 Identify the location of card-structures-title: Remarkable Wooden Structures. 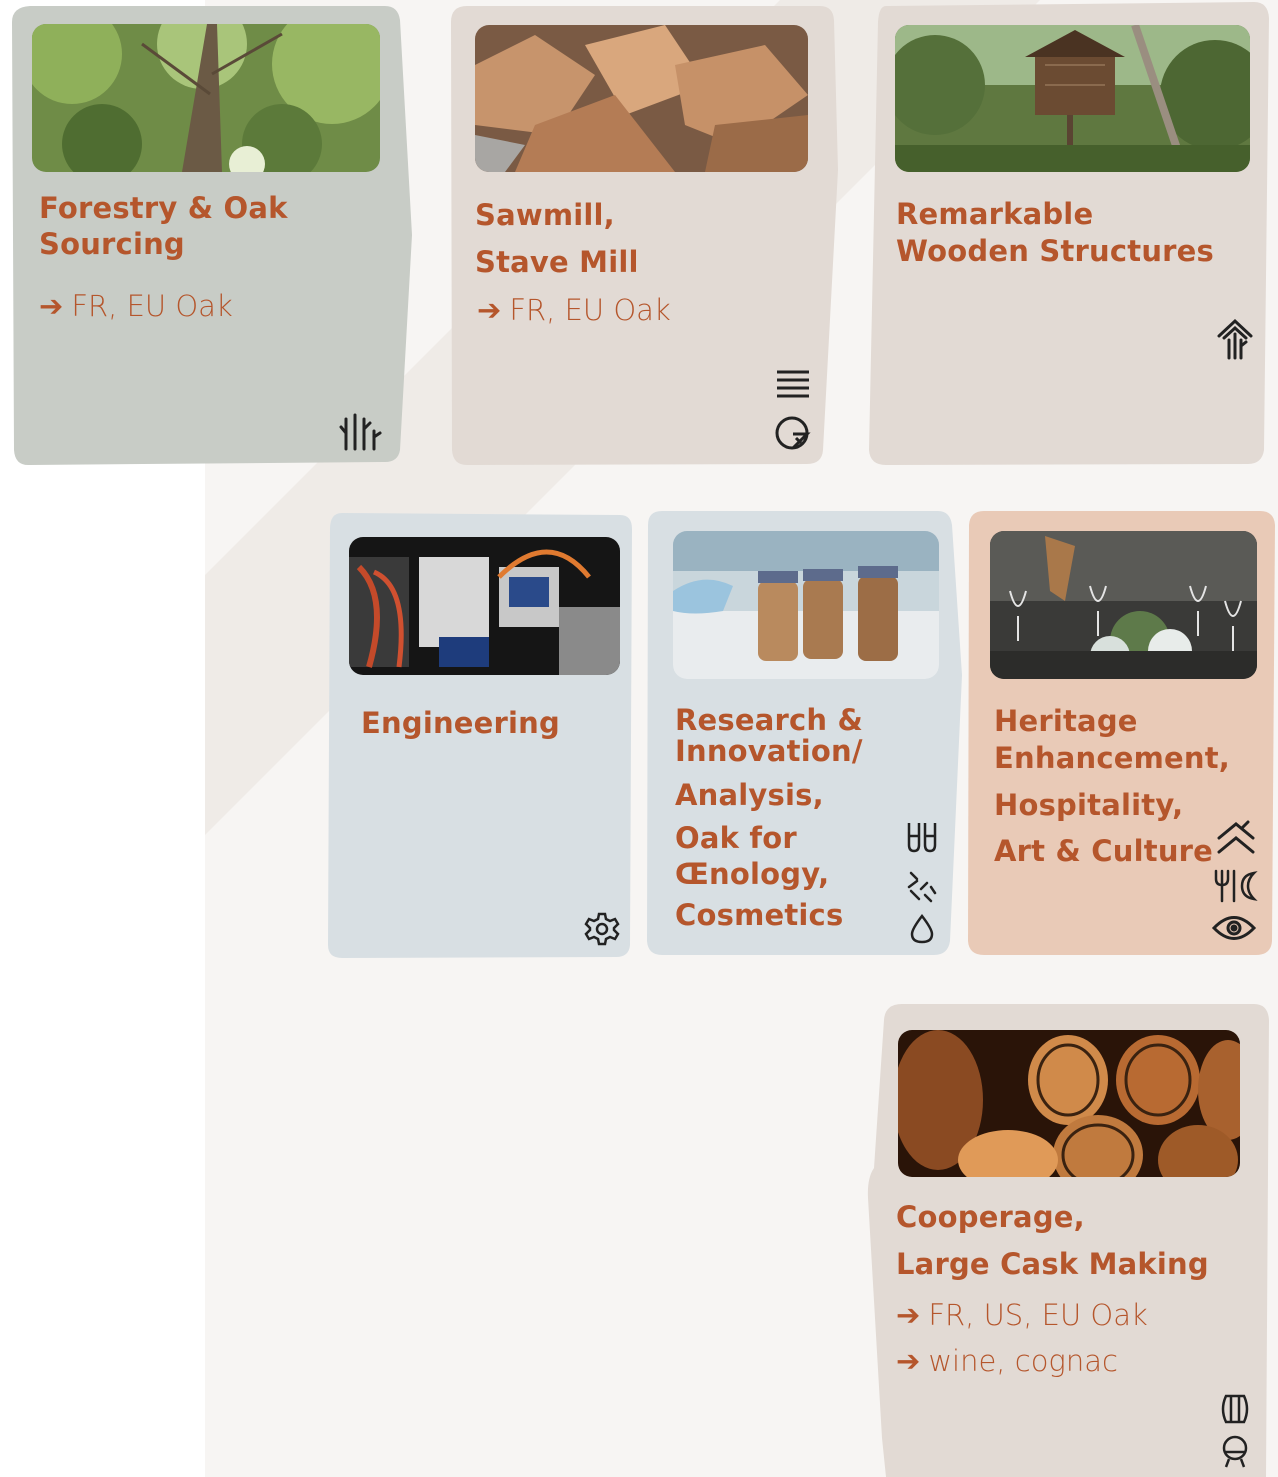
(1055, 232).